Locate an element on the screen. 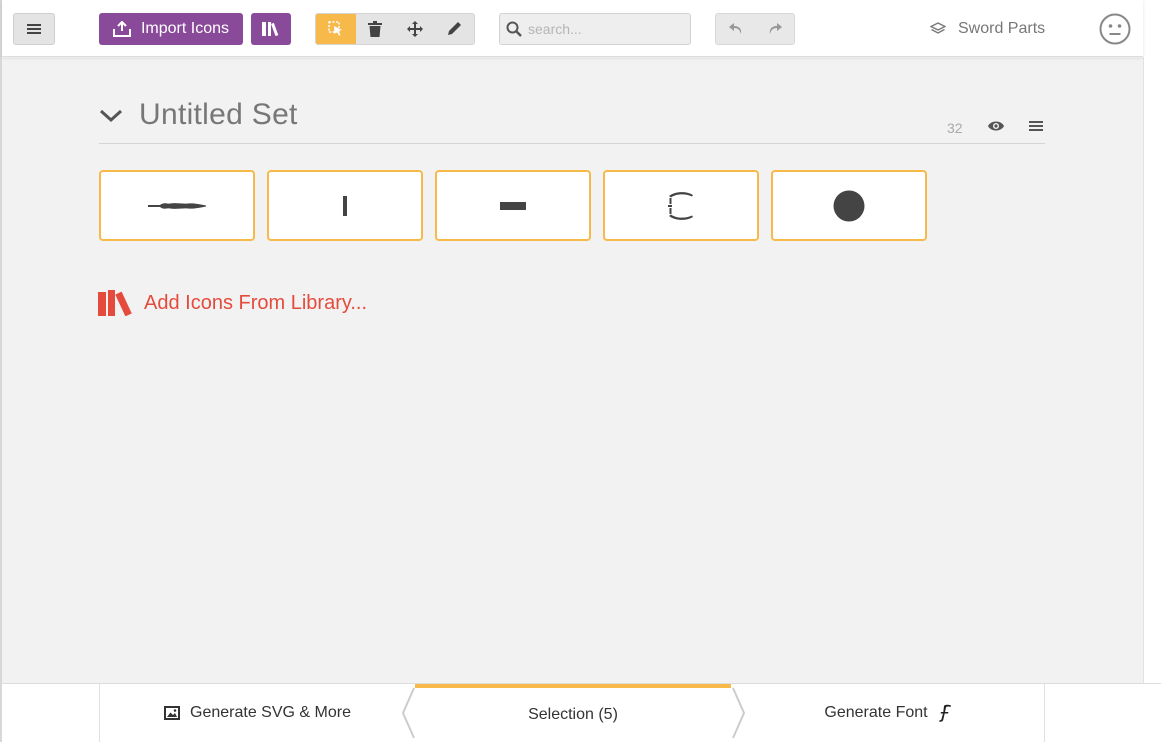  move-mode-button is located at coordinates (415, 29).